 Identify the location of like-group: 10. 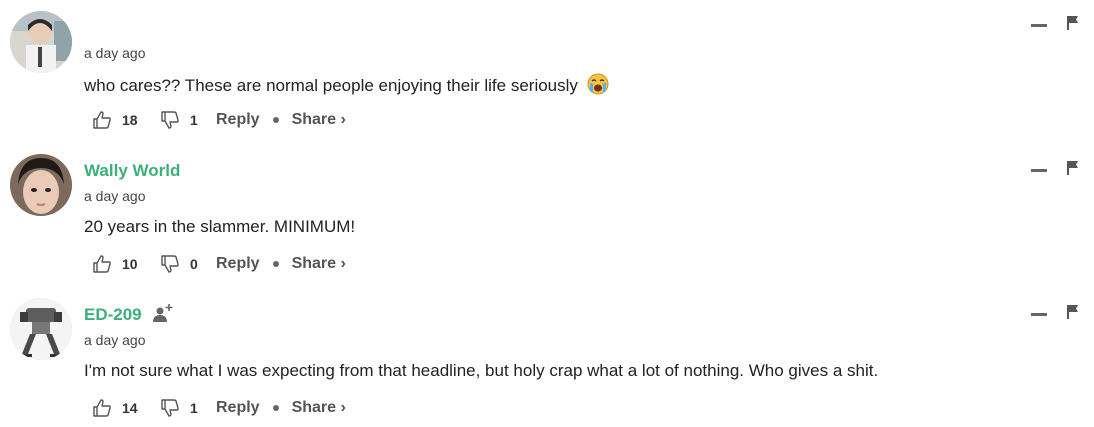
(126, 264).